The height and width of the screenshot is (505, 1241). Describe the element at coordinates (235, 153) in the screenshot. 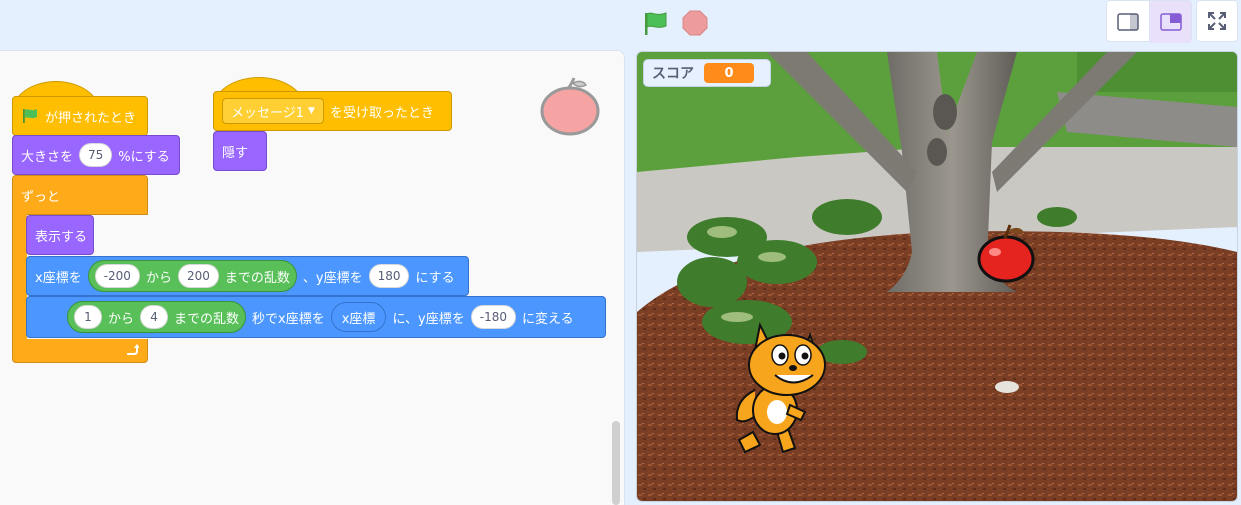

I see `hide-label: 隠す` at that location.